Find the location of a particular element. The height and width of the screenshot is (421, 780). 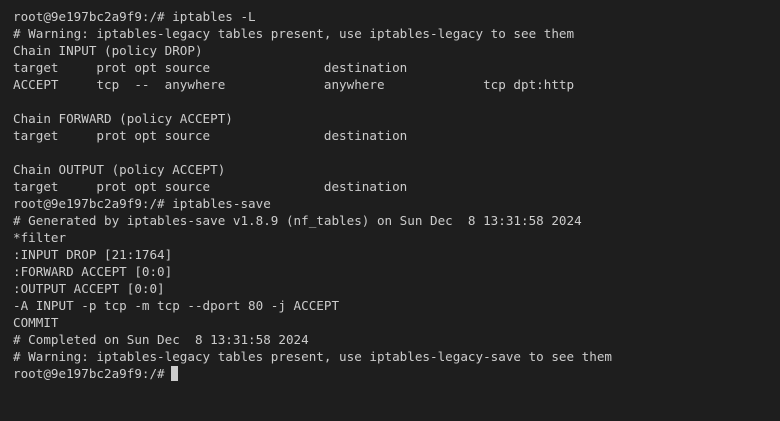

terminal-line: :FORWARD ACCEPT [0:0] is located at coordinates (93, 271).